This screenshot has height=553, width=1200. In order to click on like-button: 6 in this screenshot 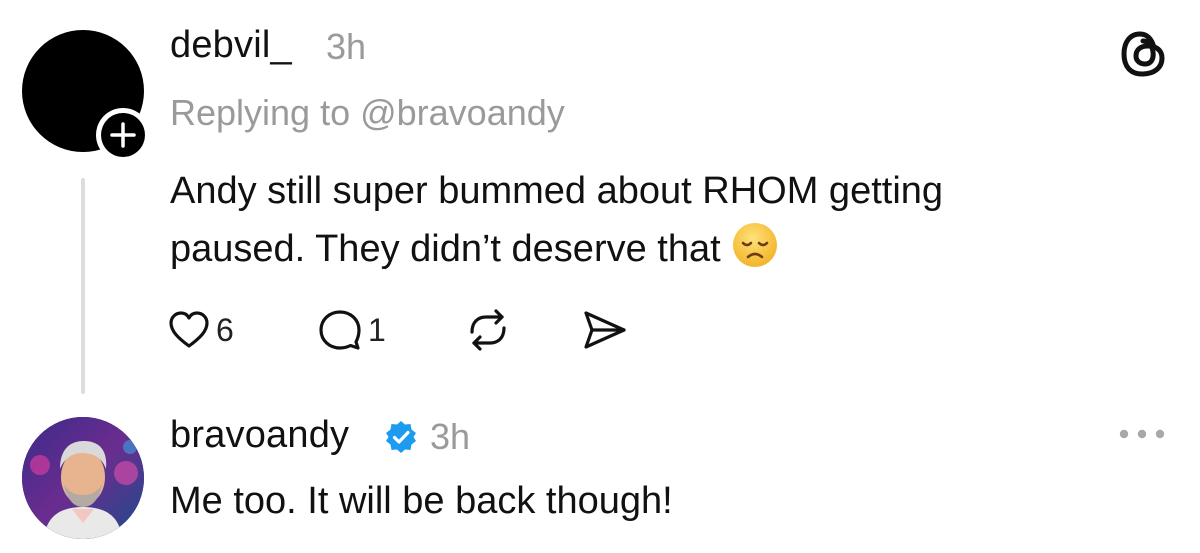, I will do `click(201, 330)`.